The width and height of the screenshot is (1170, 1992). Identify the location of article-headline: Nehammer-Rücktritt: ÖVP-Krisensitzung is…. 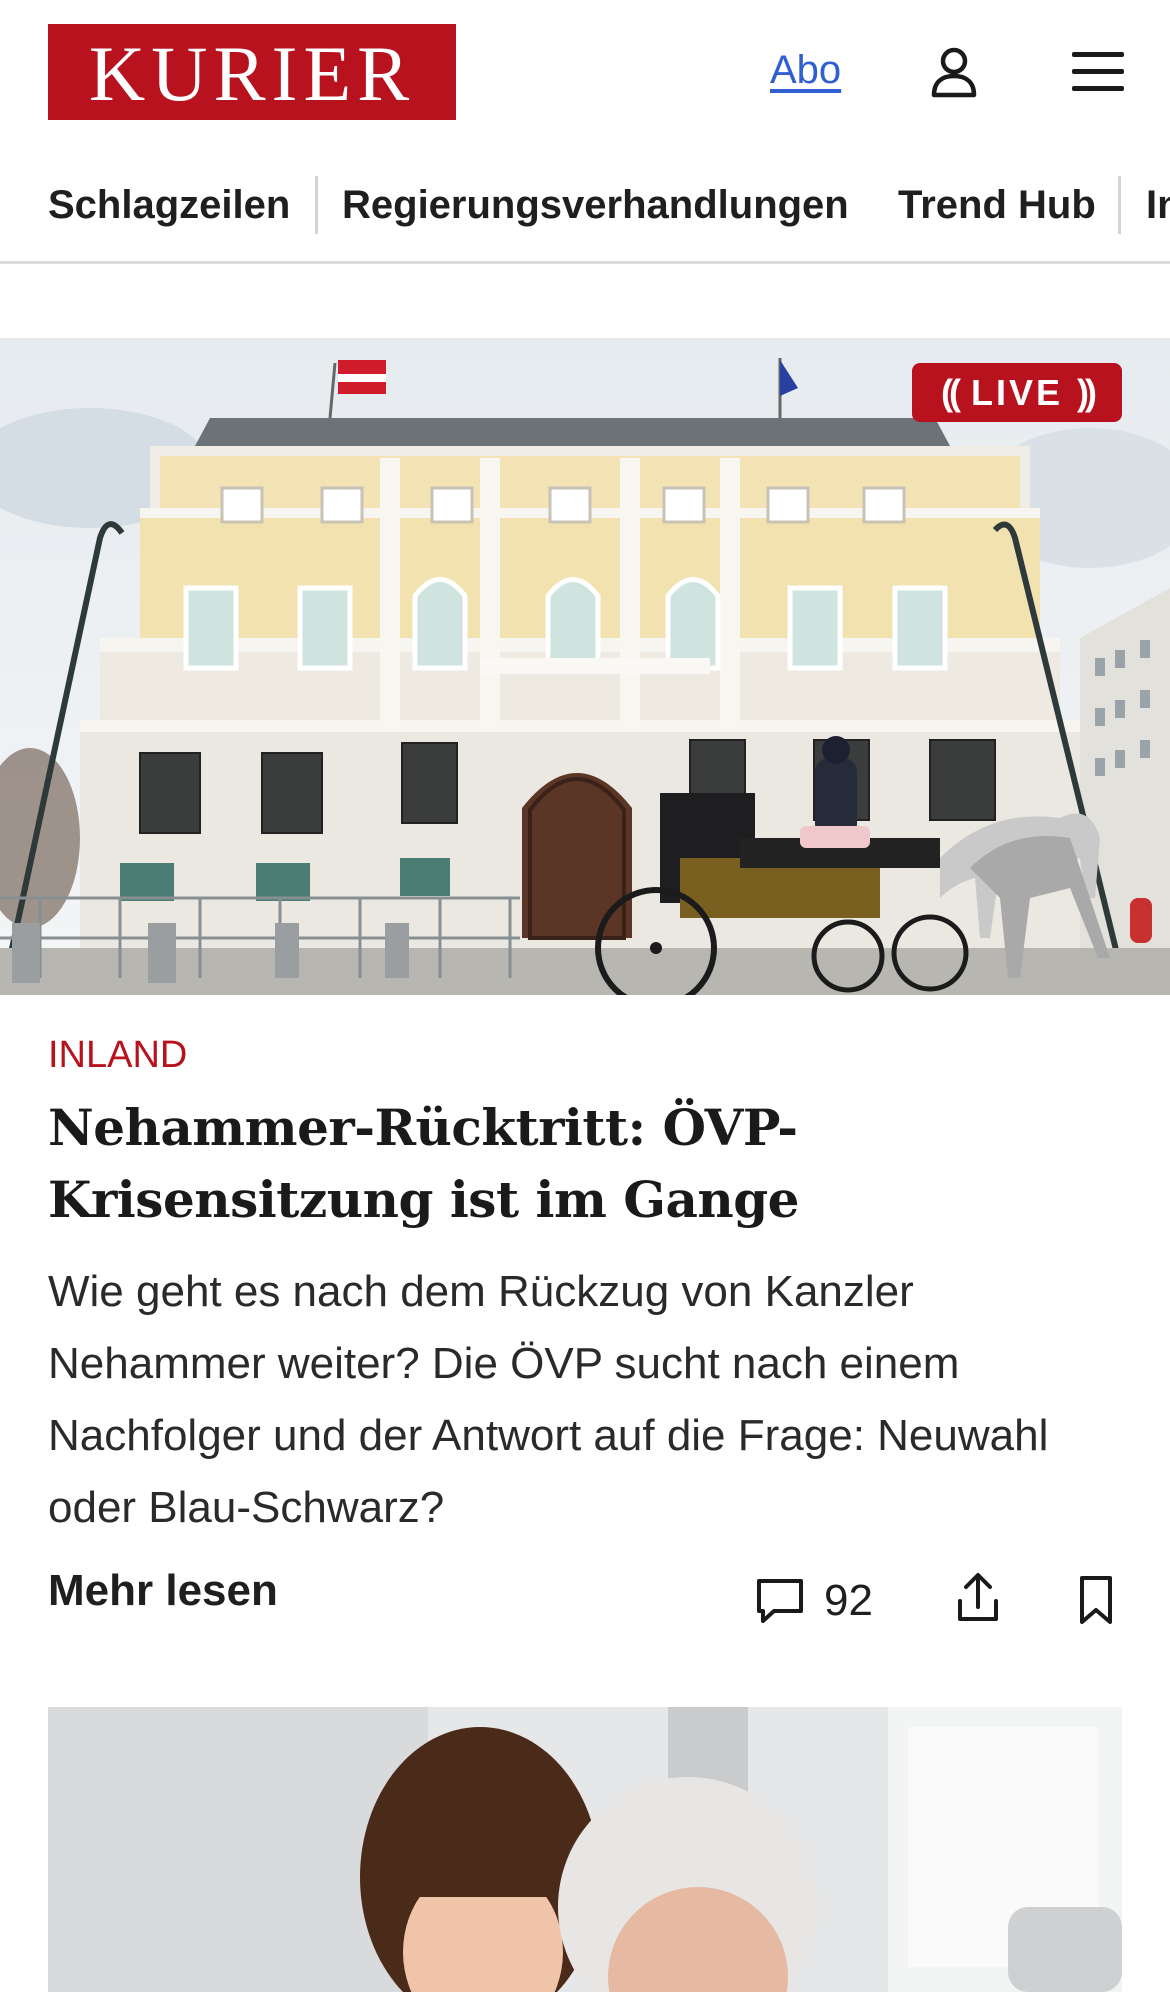
(588, 1164).